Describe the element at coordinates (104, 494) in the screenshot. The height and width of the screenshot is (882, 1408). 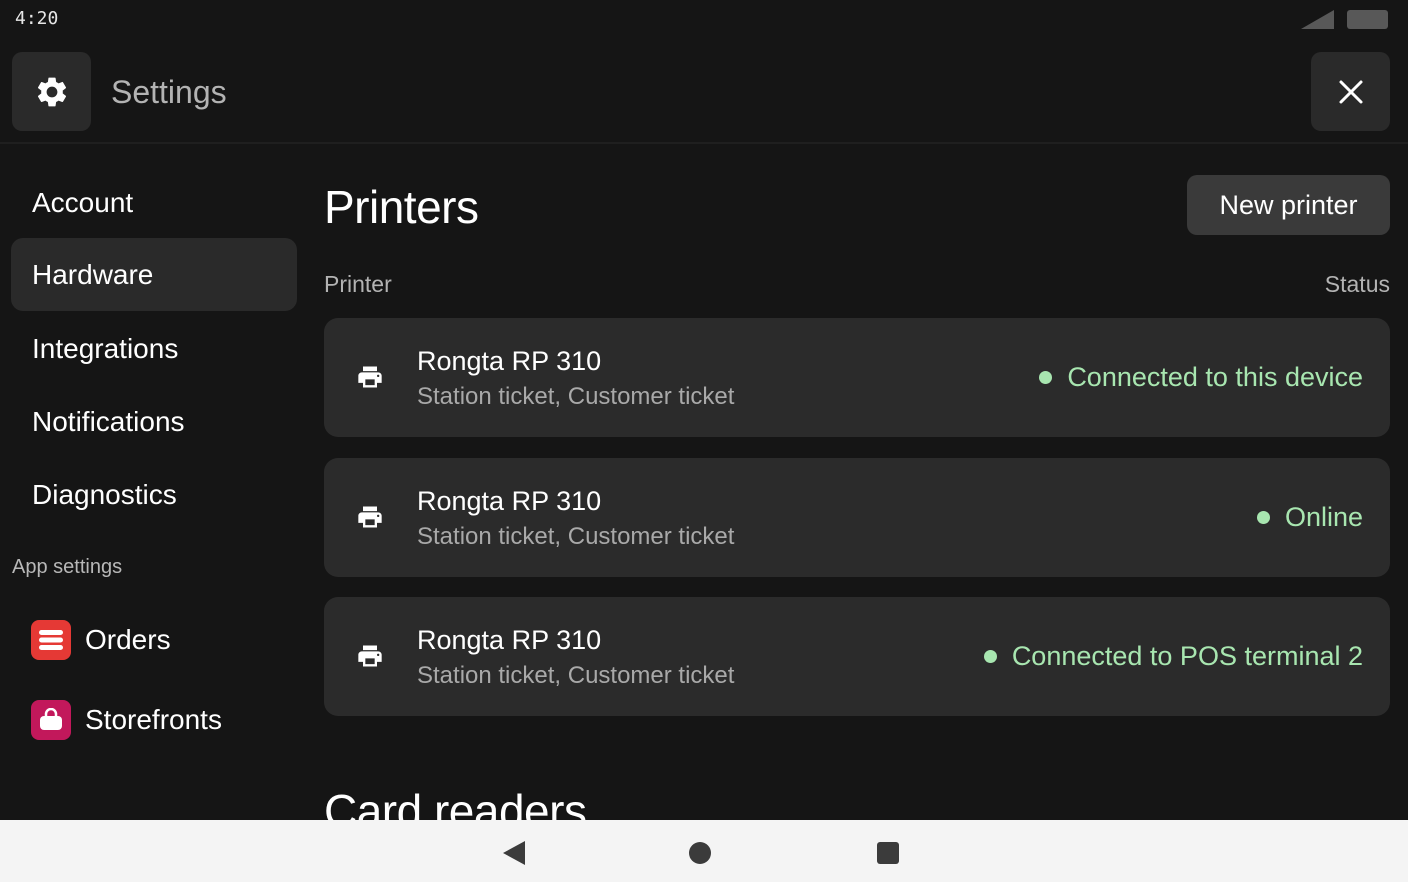
I see `sidebar-item-label: Diagnostics` at that location.